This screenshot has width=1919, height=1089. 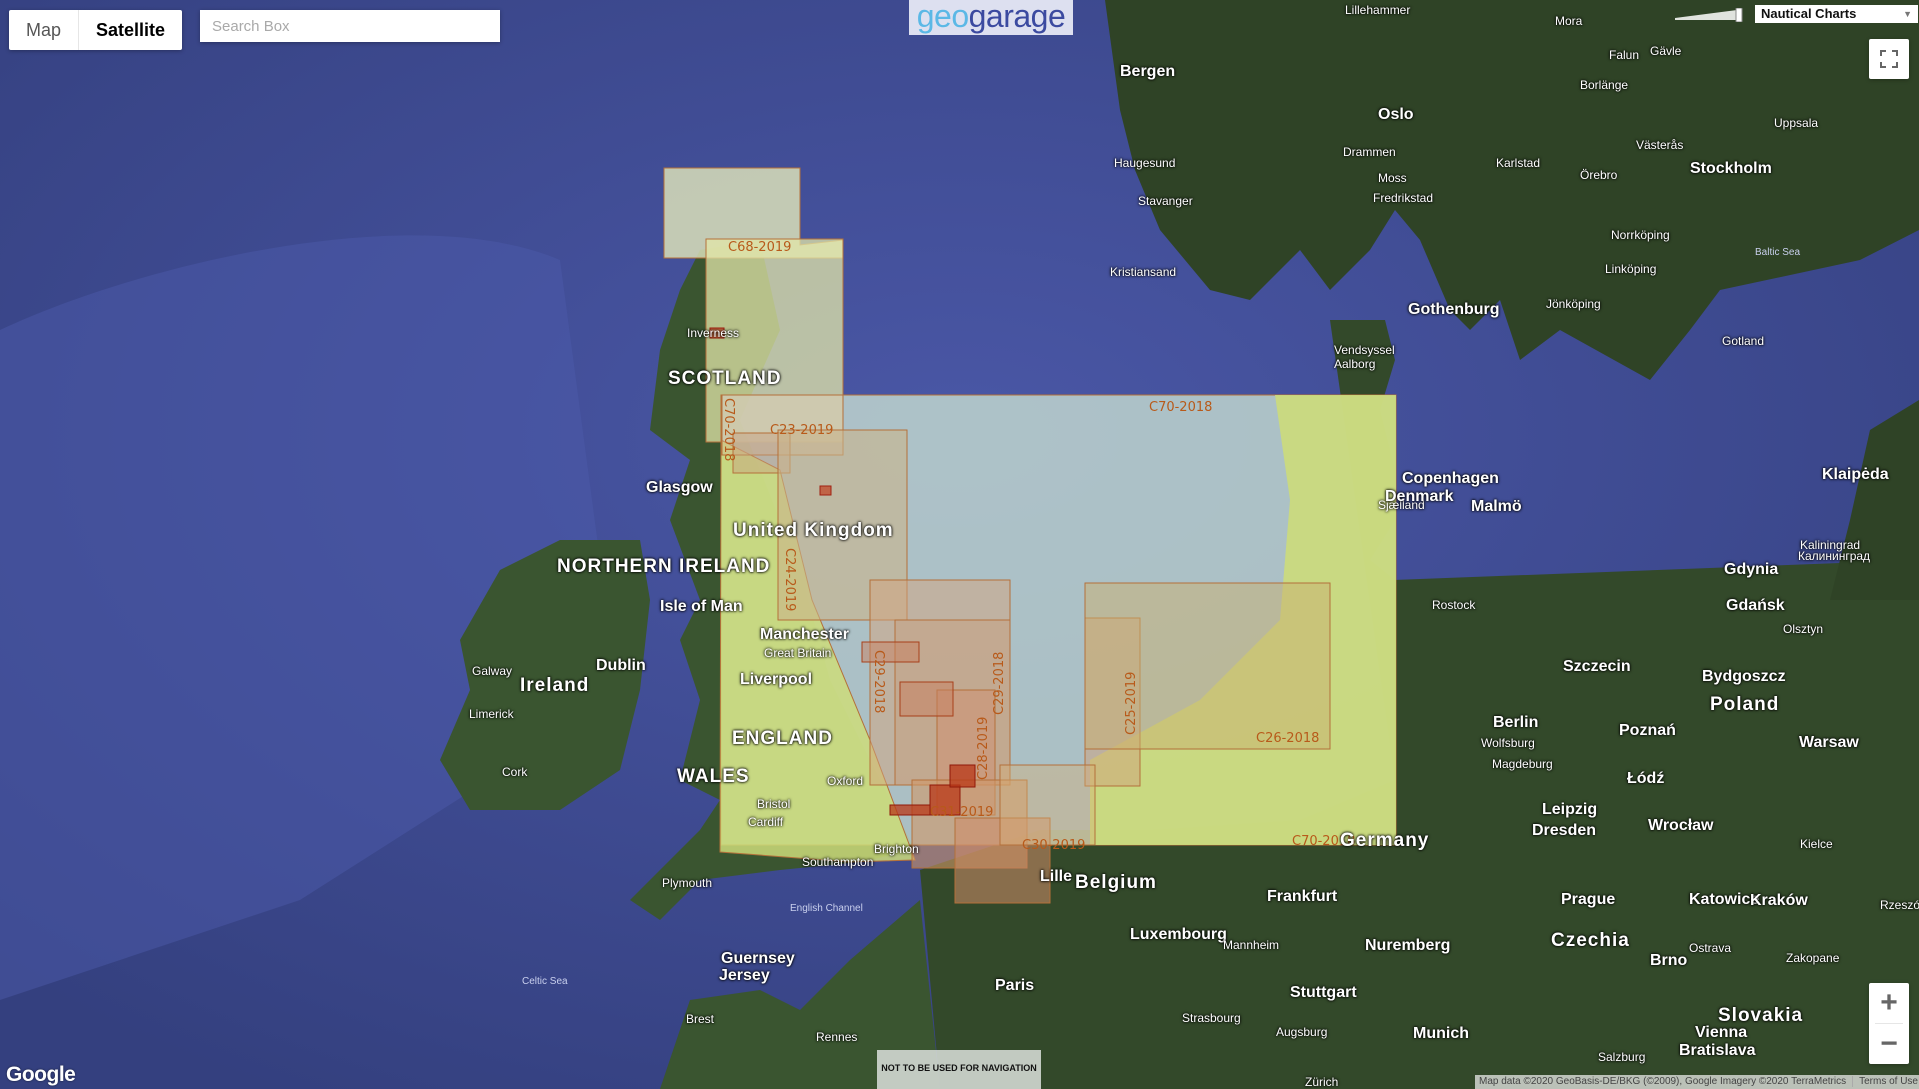 I want to click on geogarage-logo: geogarage, so click(x=991, y=17).